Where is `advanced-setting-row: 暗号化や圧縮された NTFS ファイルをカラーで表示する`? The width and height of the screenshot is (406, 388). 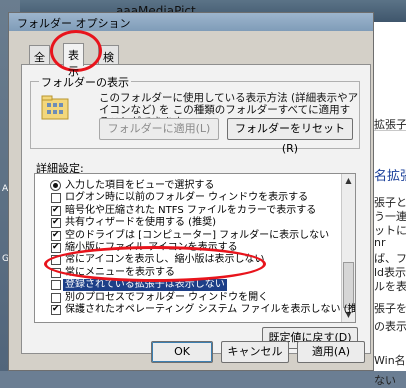
advanced-setting-row: 暗号化や圧縮された NTFS ファイルをカラーで表示する is located at coordinates (188, 210).